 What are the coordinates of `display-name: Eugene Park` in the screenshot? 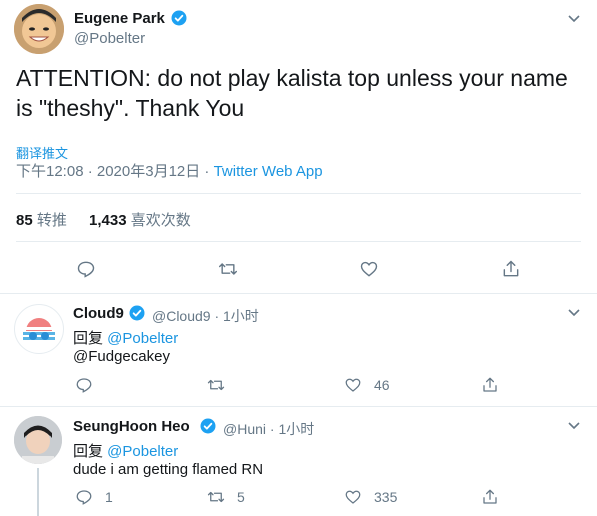 It's located at (119, 18).